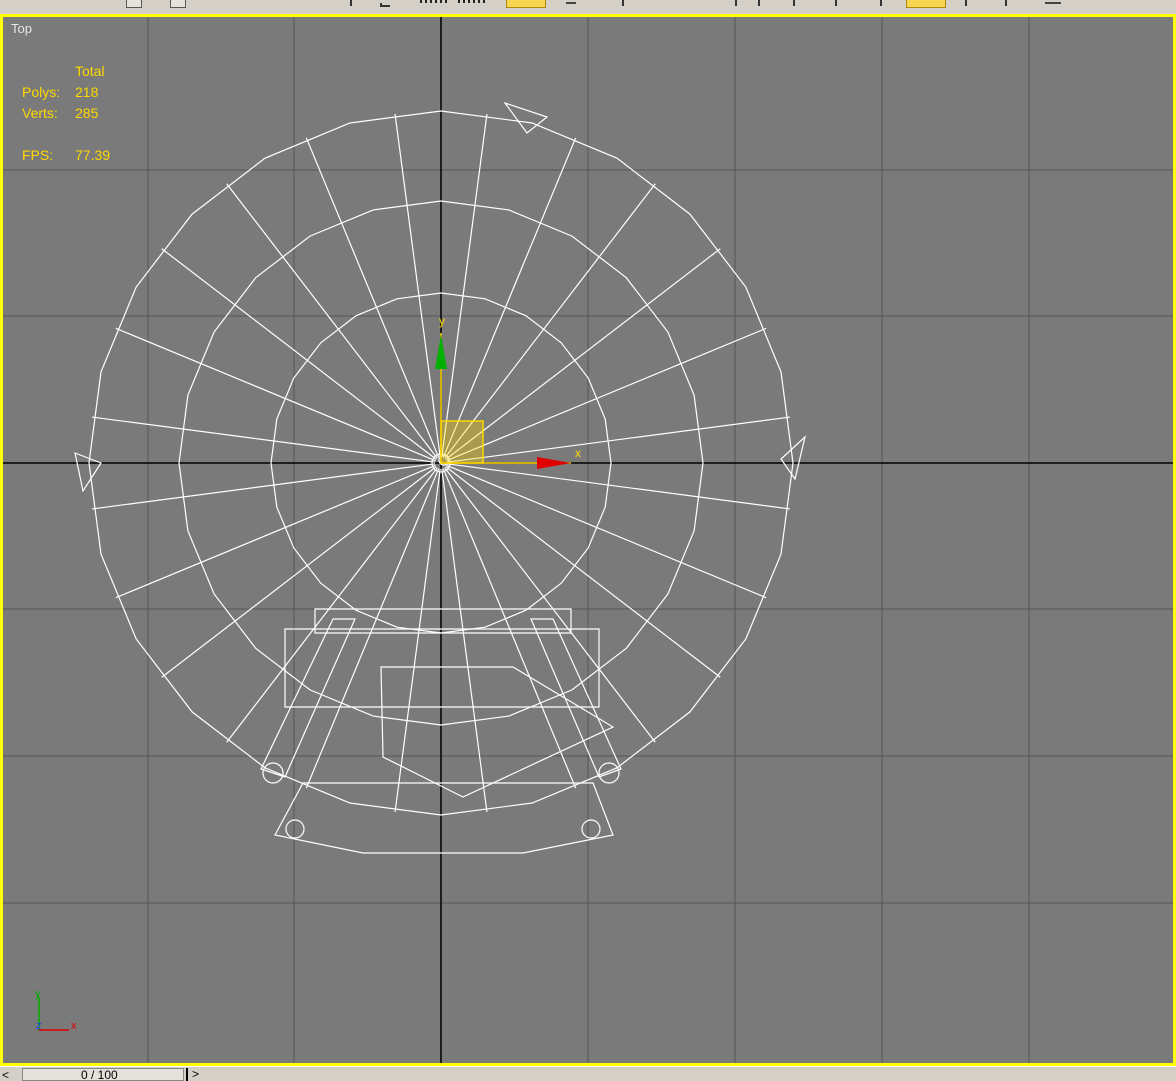 This screenshot has width=1176, height=1081. What do you see at coordinates (576, 698) in the screenshot?
I see `strut-right` at bounding box center [576, 698].